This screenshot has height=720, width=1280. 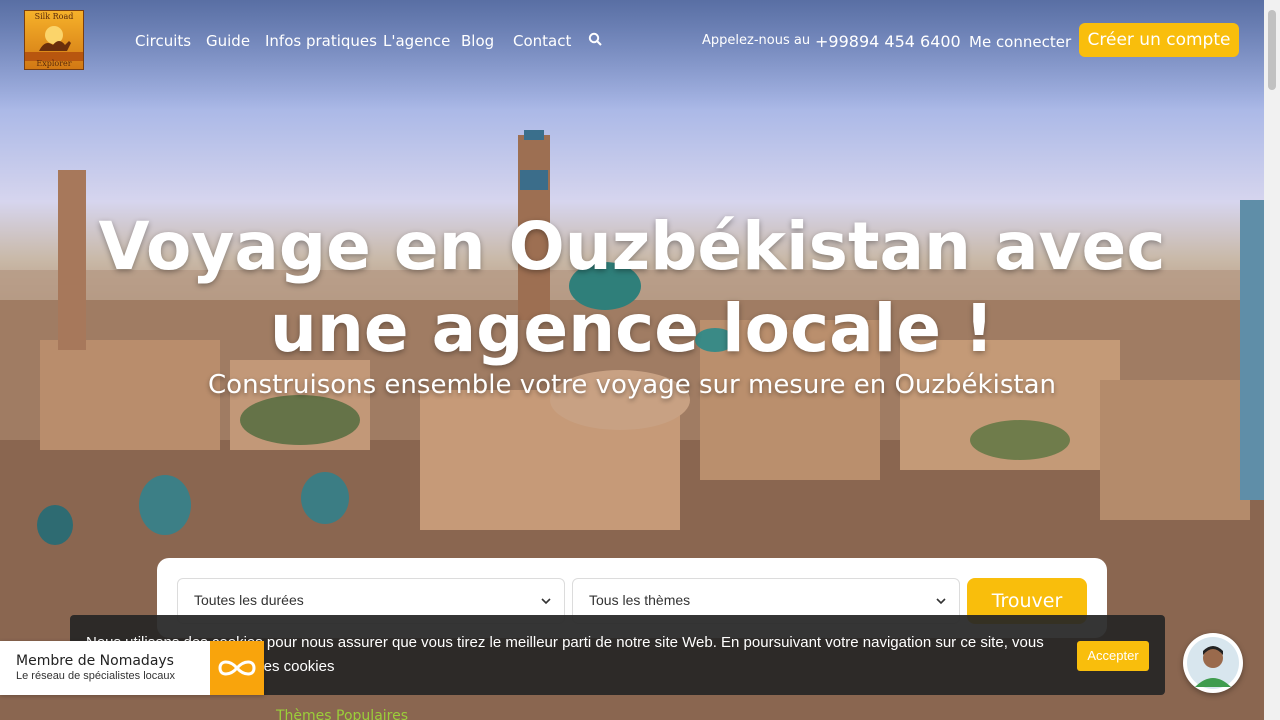 I want to click on duration-select-value: Toutes les durées, so click(x=249, y=600).